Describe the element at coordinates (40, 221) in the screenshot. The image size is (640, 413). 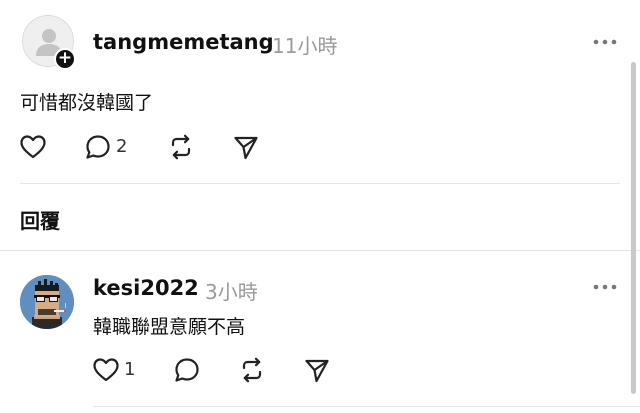
I see `replies-heading: 回覆` at that location.